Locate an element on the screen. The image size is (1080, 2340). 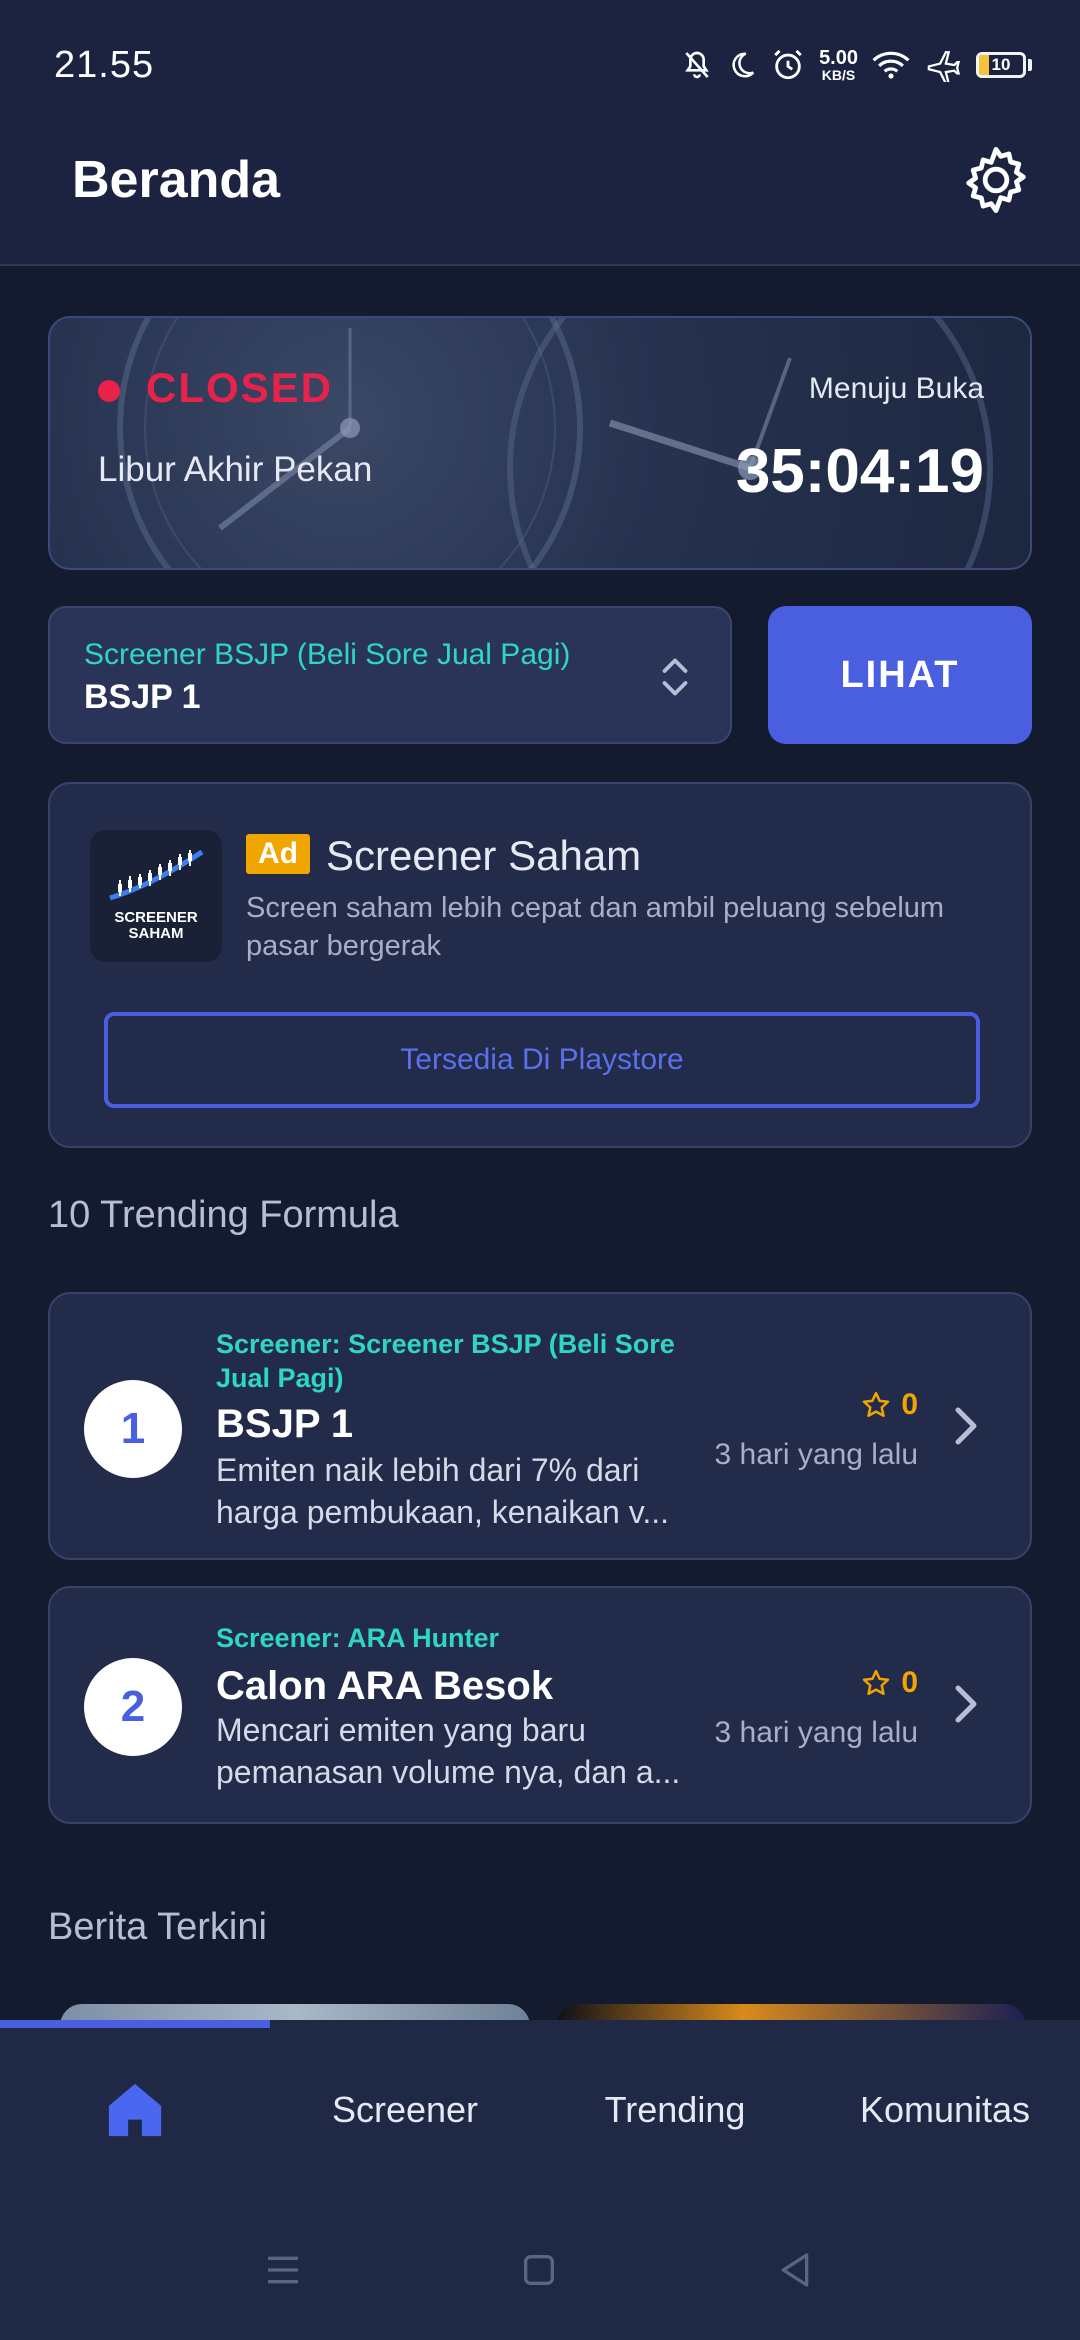
status-icons: 5.00 KB/S 10 is located at coordinates (856, 65).